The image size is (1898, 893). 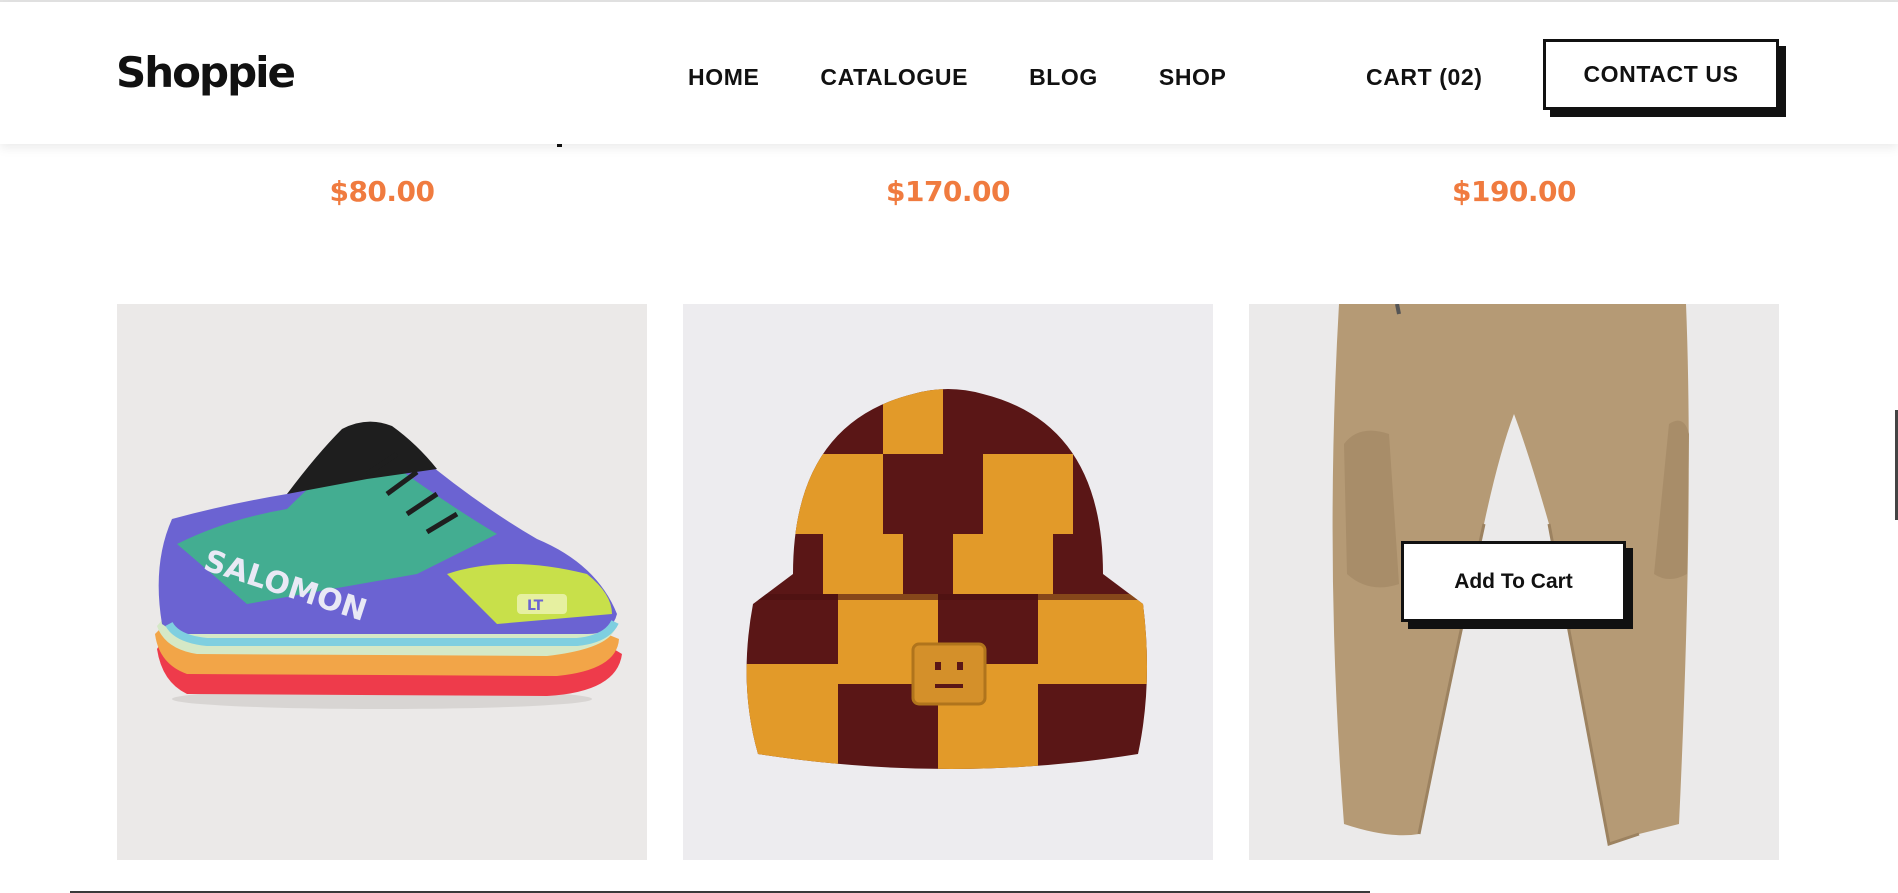 What do you see at coordinates (1514, 191) in the screenshot?
I see `product-price: $190.00` at bounding box center [1514, 191].